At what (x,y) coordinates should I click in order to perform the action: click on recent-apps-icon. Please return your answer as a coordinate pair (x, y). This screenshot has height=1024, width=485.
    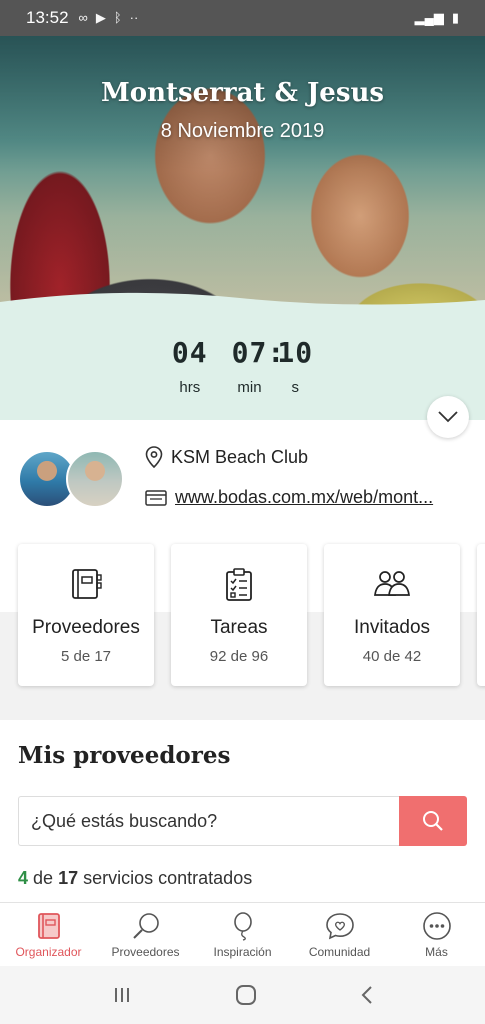
    Looking at the image, I should click on (122, 995).